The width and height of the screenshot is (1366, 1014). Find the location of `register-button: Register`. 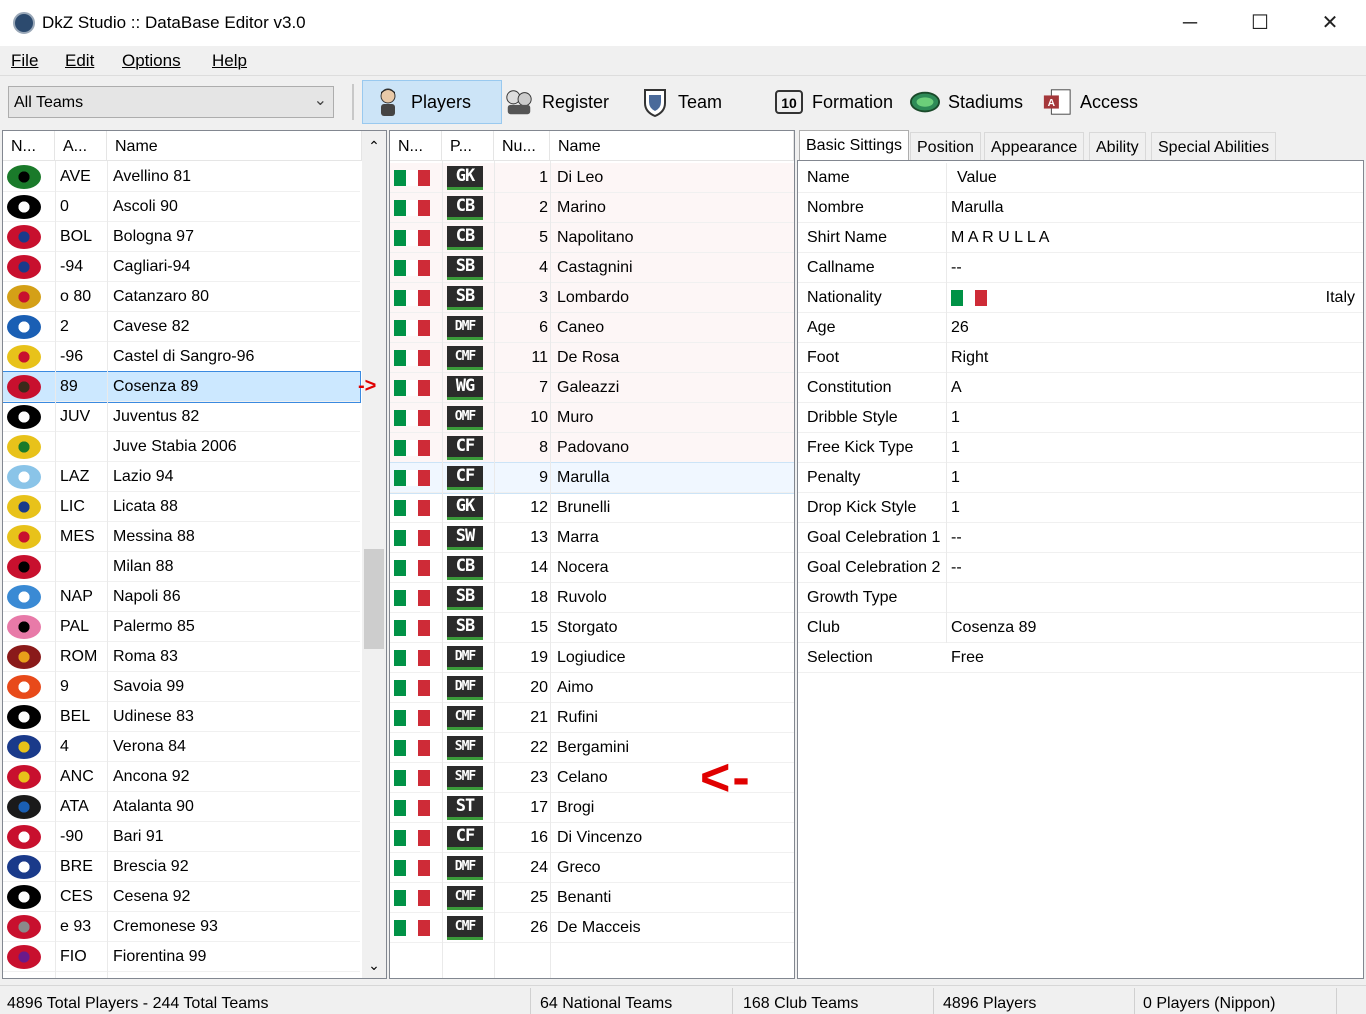

register-button: Register is located at coordinates (556, 102).